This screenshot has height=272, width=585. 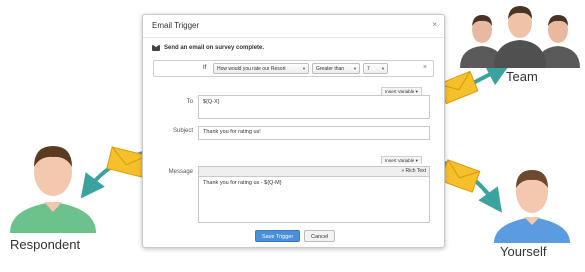 I want to click on subject-field: Thank you for rating us!, so click(x=314, y=133).